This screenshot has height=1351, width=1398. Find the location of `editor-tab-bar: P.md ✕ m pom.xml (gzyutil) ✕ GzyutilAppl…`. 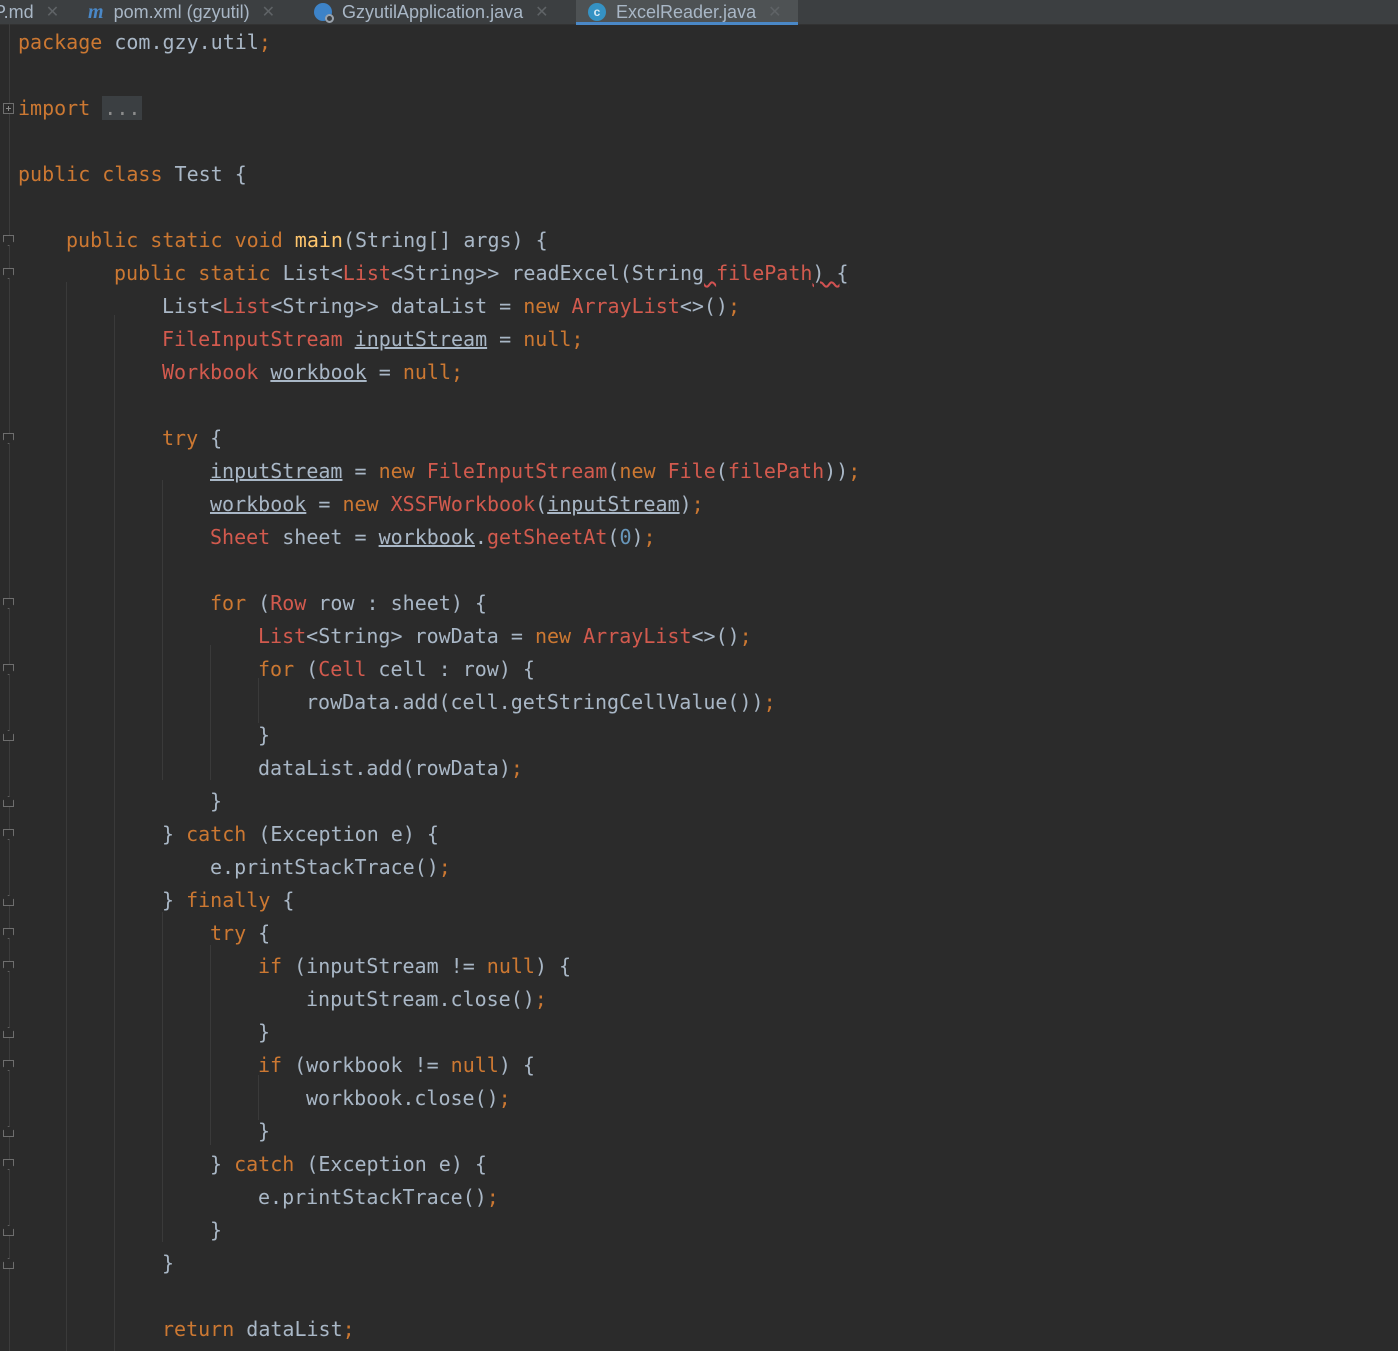

editor-tab-bar: P.md ✕ m pom.xml (gzyutil) ✕ GzyutilAppl… is located at coordinates (699, 12).